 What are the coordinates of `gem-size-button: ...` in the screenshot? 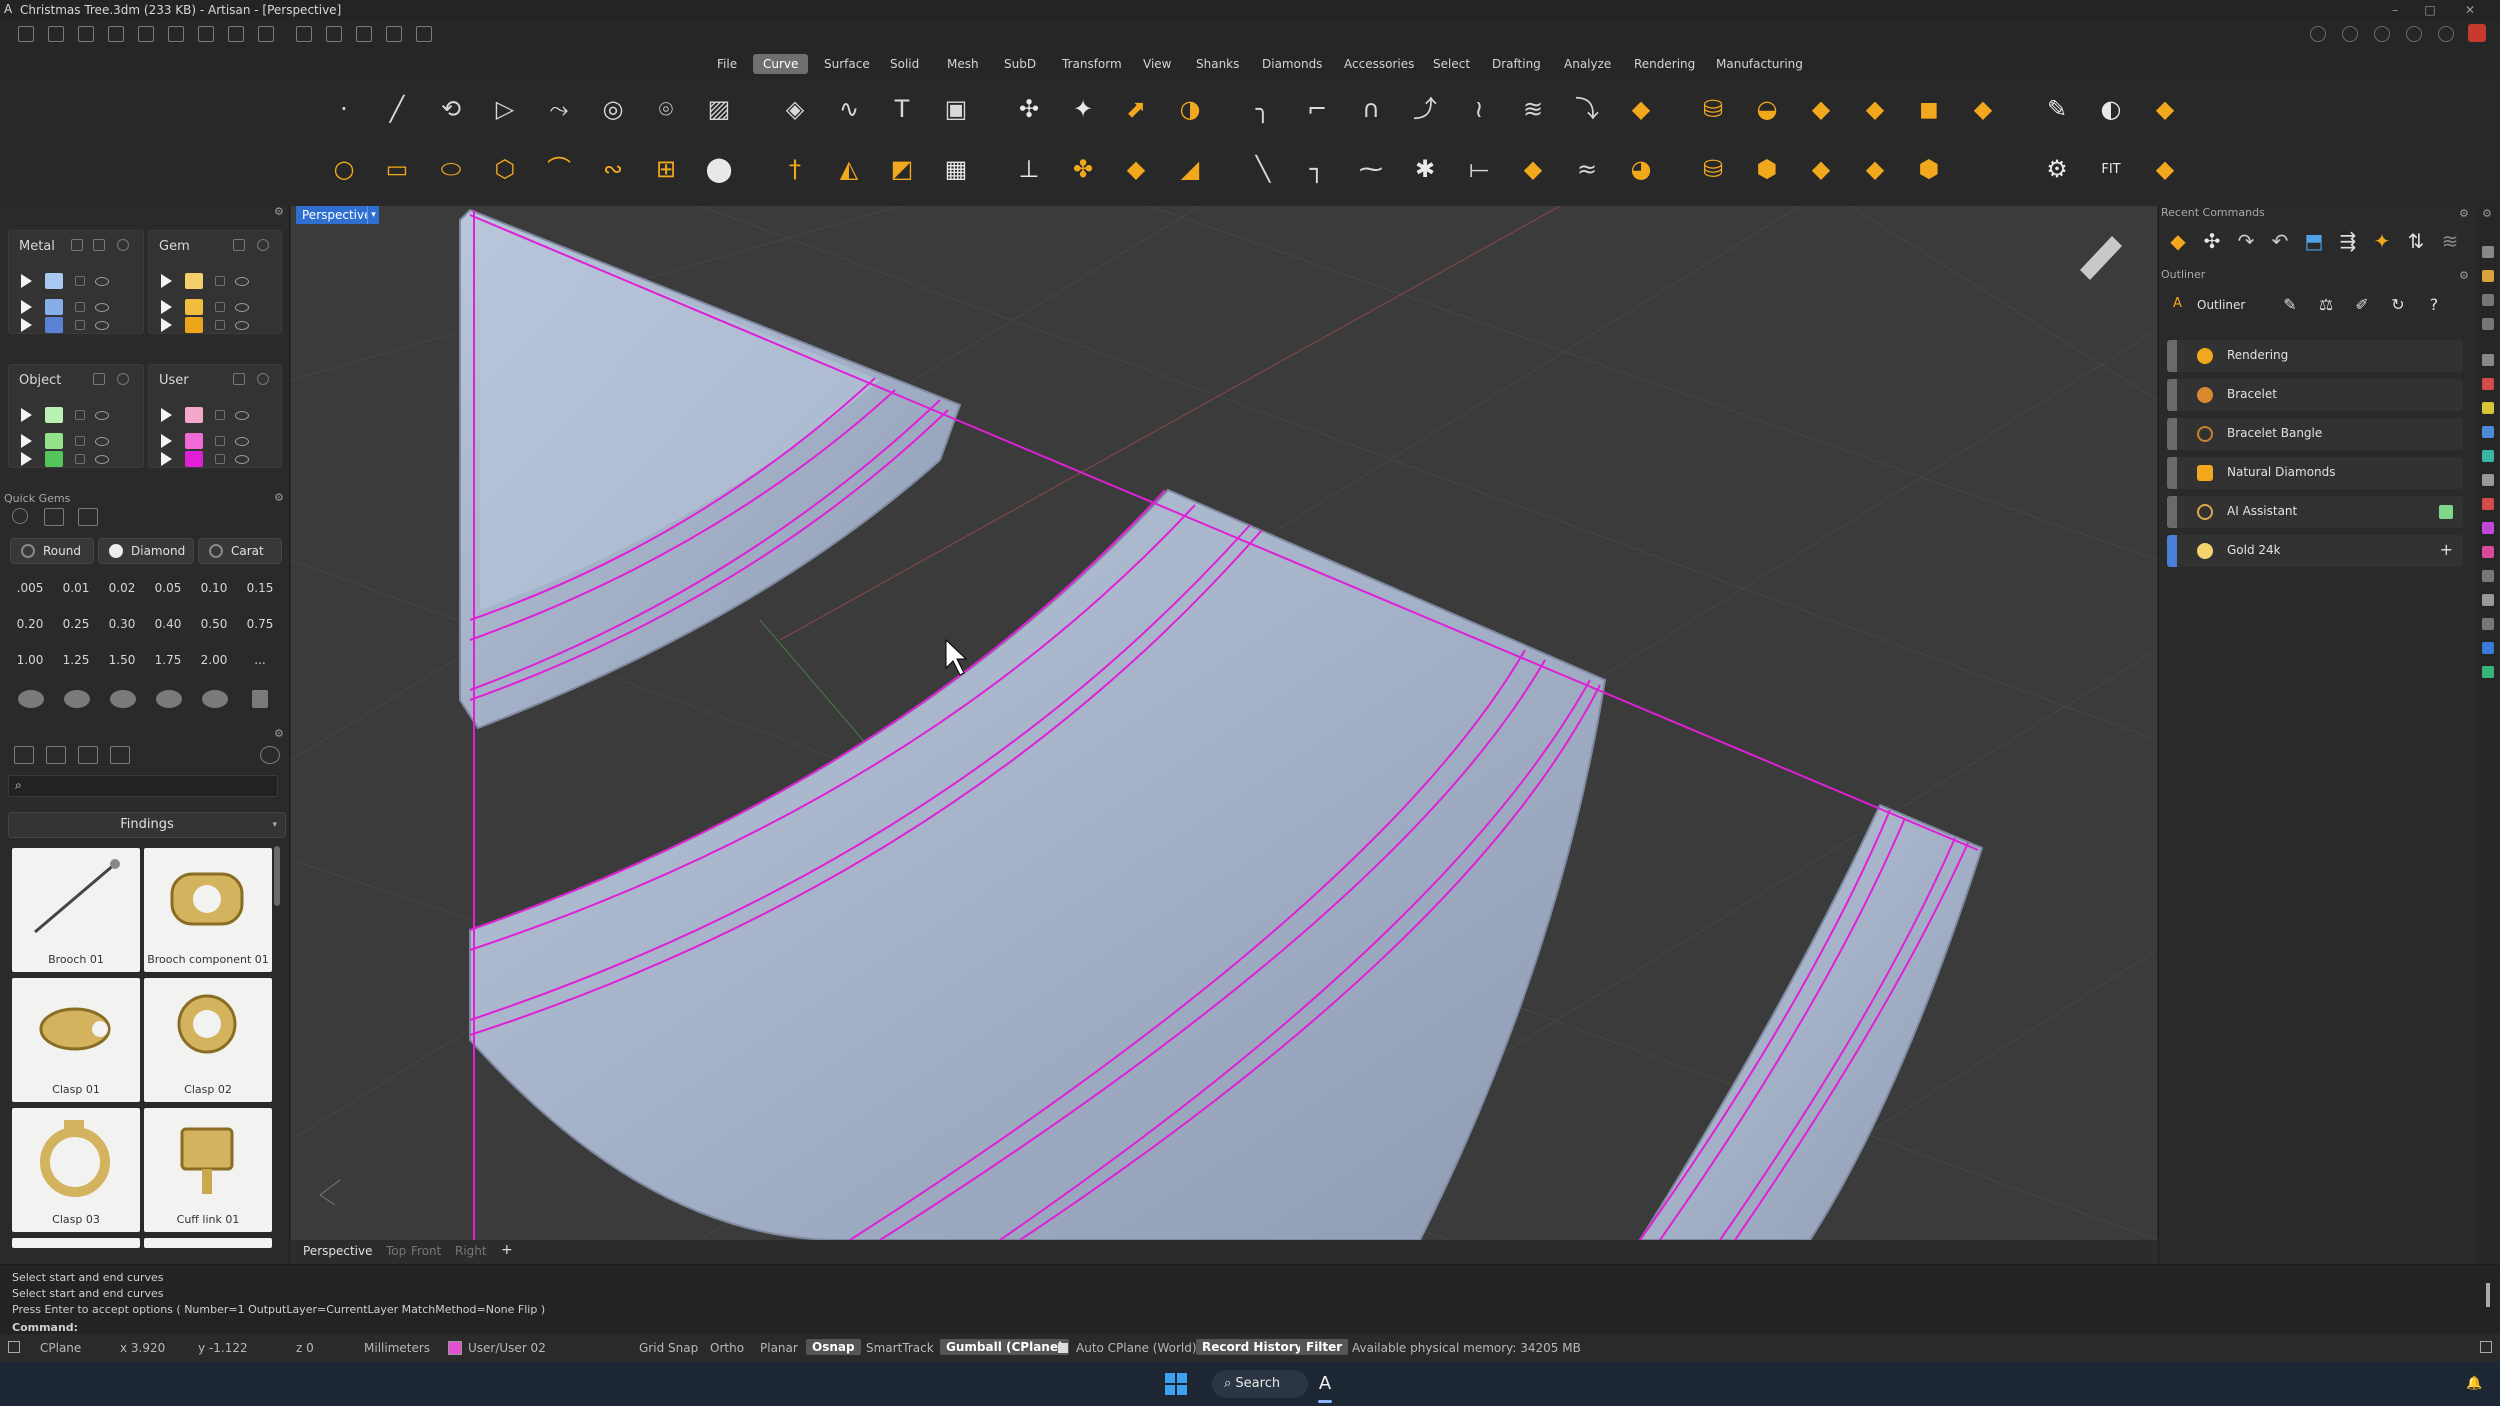 It's located at (260, 660).